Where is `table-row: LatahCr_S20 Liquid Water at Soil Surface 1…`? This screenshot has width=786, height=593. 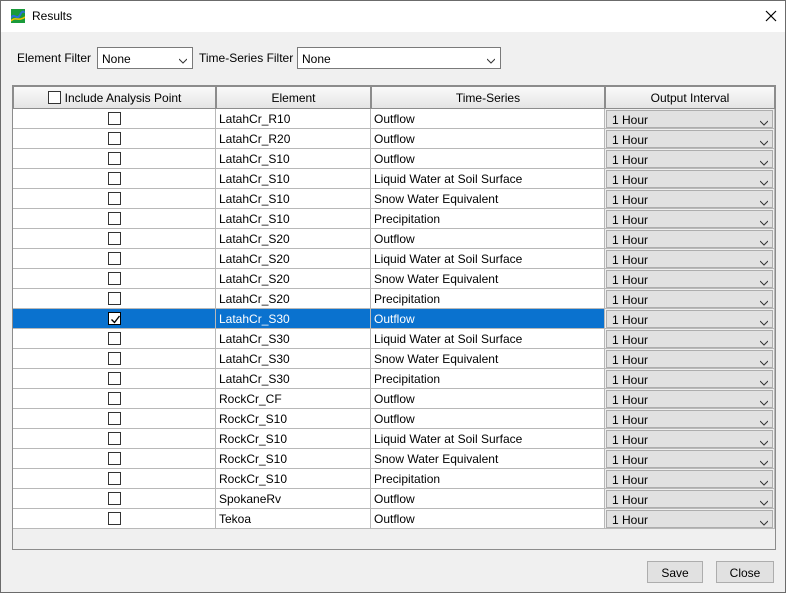 table-row: LatahCr_S20 Liquid Water at Soil Surface 1… is located at coordinates (394, 259).